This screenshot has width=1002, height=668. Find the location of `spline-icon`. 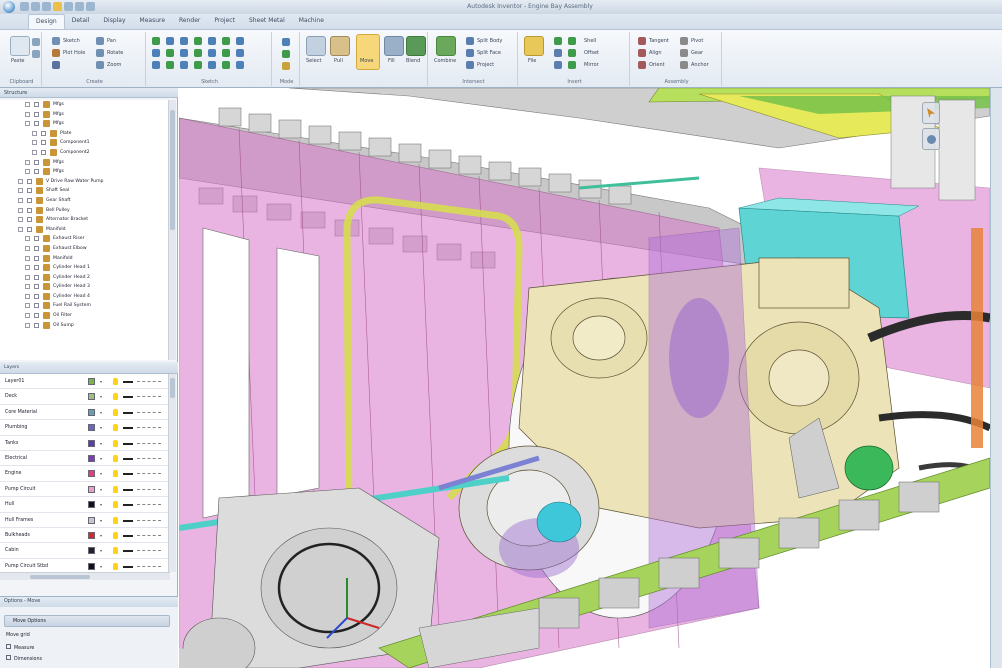

spline-icon is located at coordinates (212, 41).